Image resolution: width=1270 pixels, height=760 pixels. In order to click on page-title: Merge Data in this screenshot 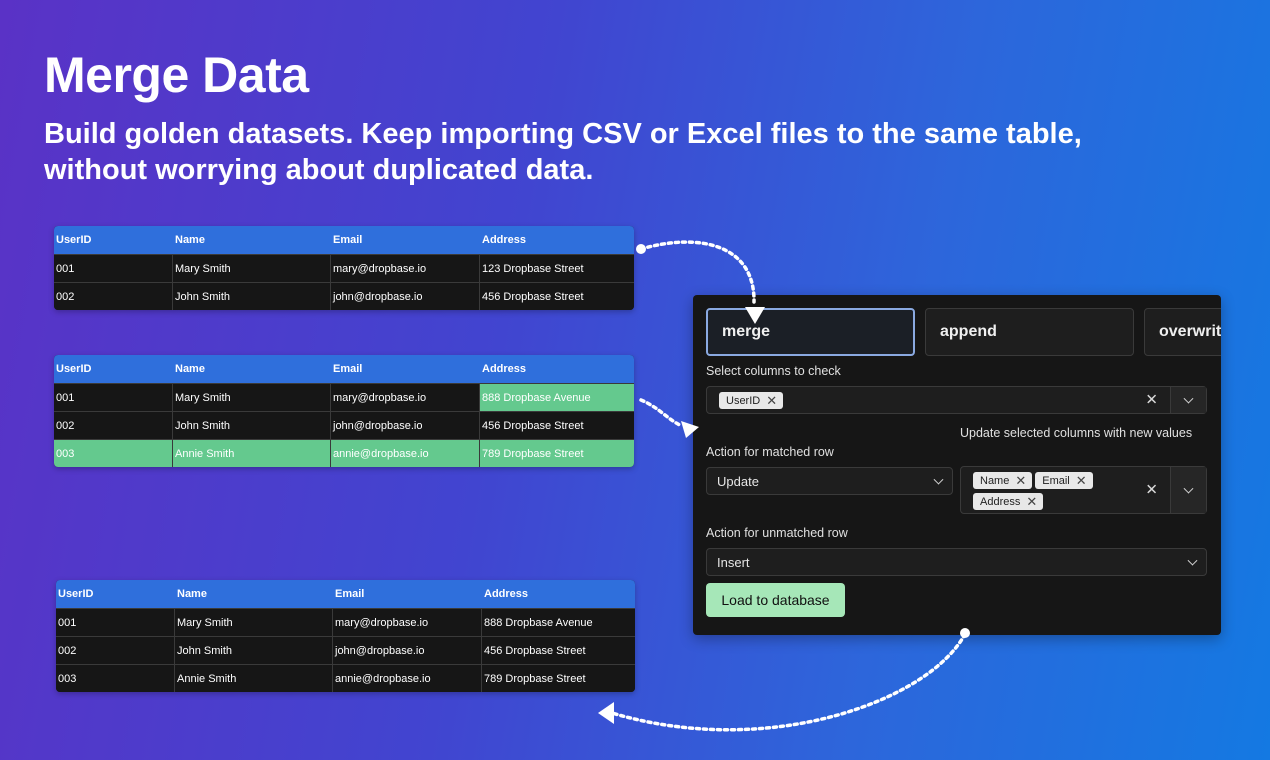, I will do `click(176, 75)`.